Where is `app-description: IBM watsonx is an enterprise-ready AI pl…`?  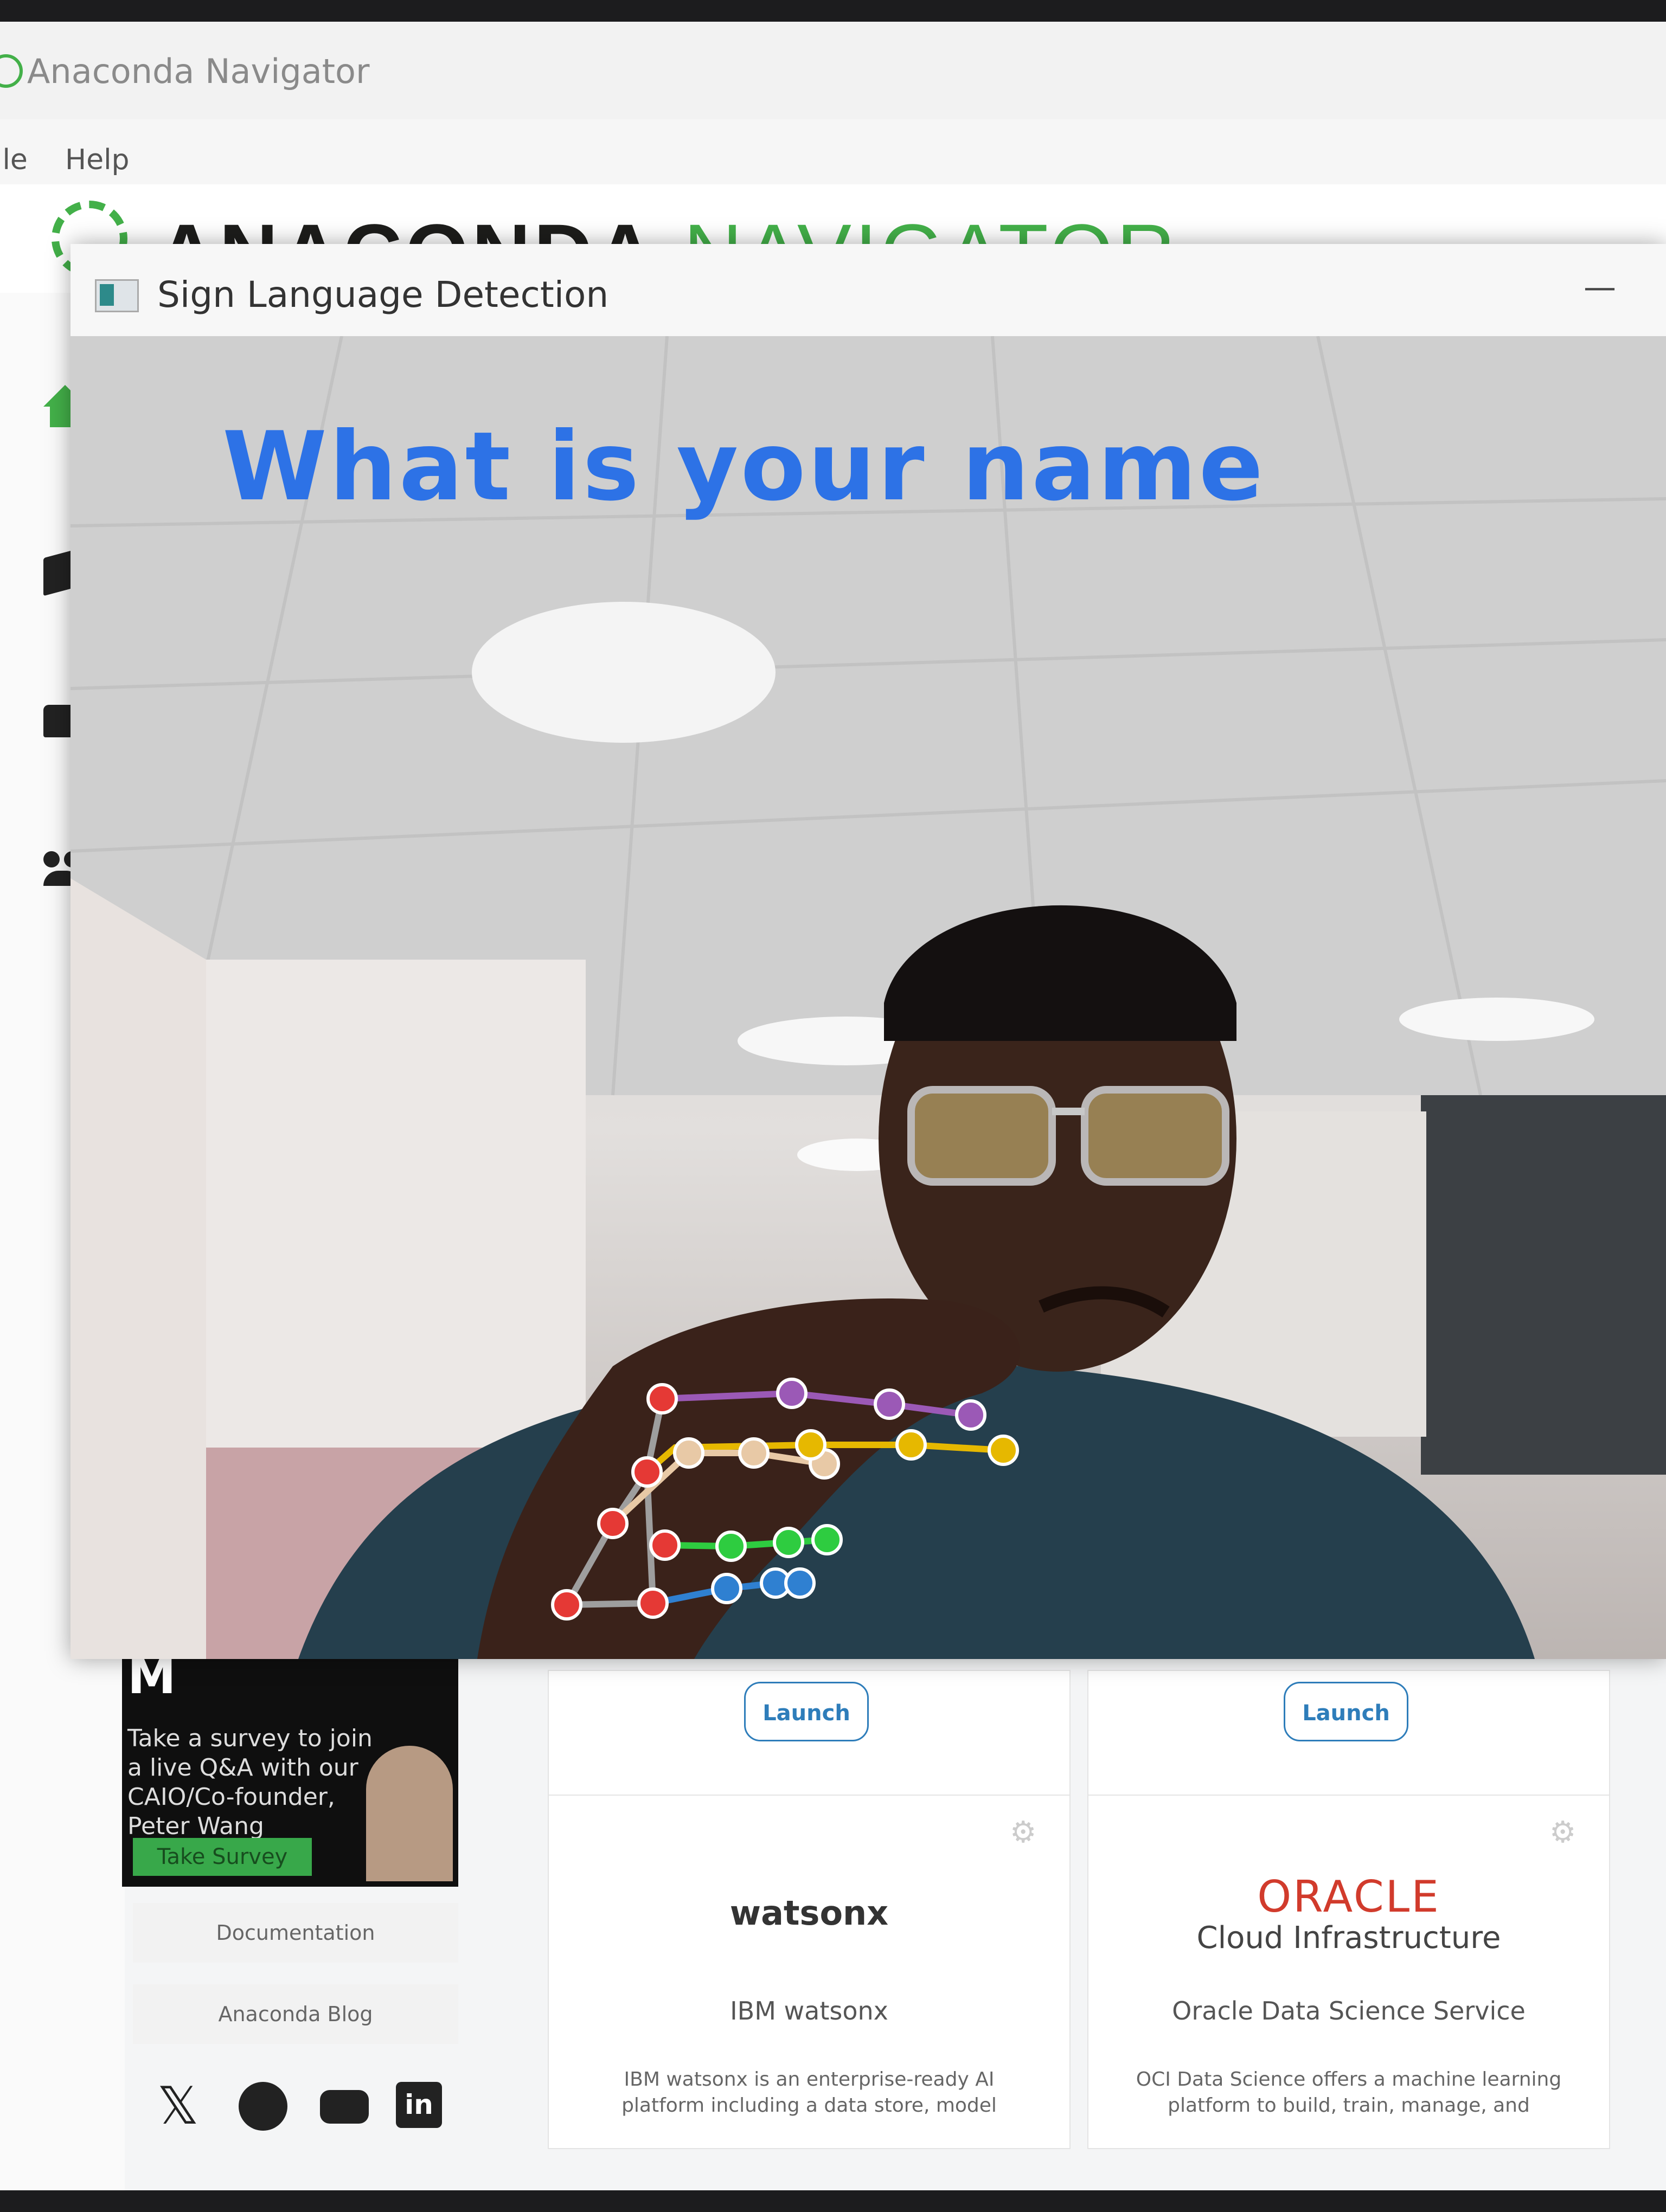 app-description: IBM watsonx is an enterprise-ready AI pl… is located at coordinates (809, 2092).